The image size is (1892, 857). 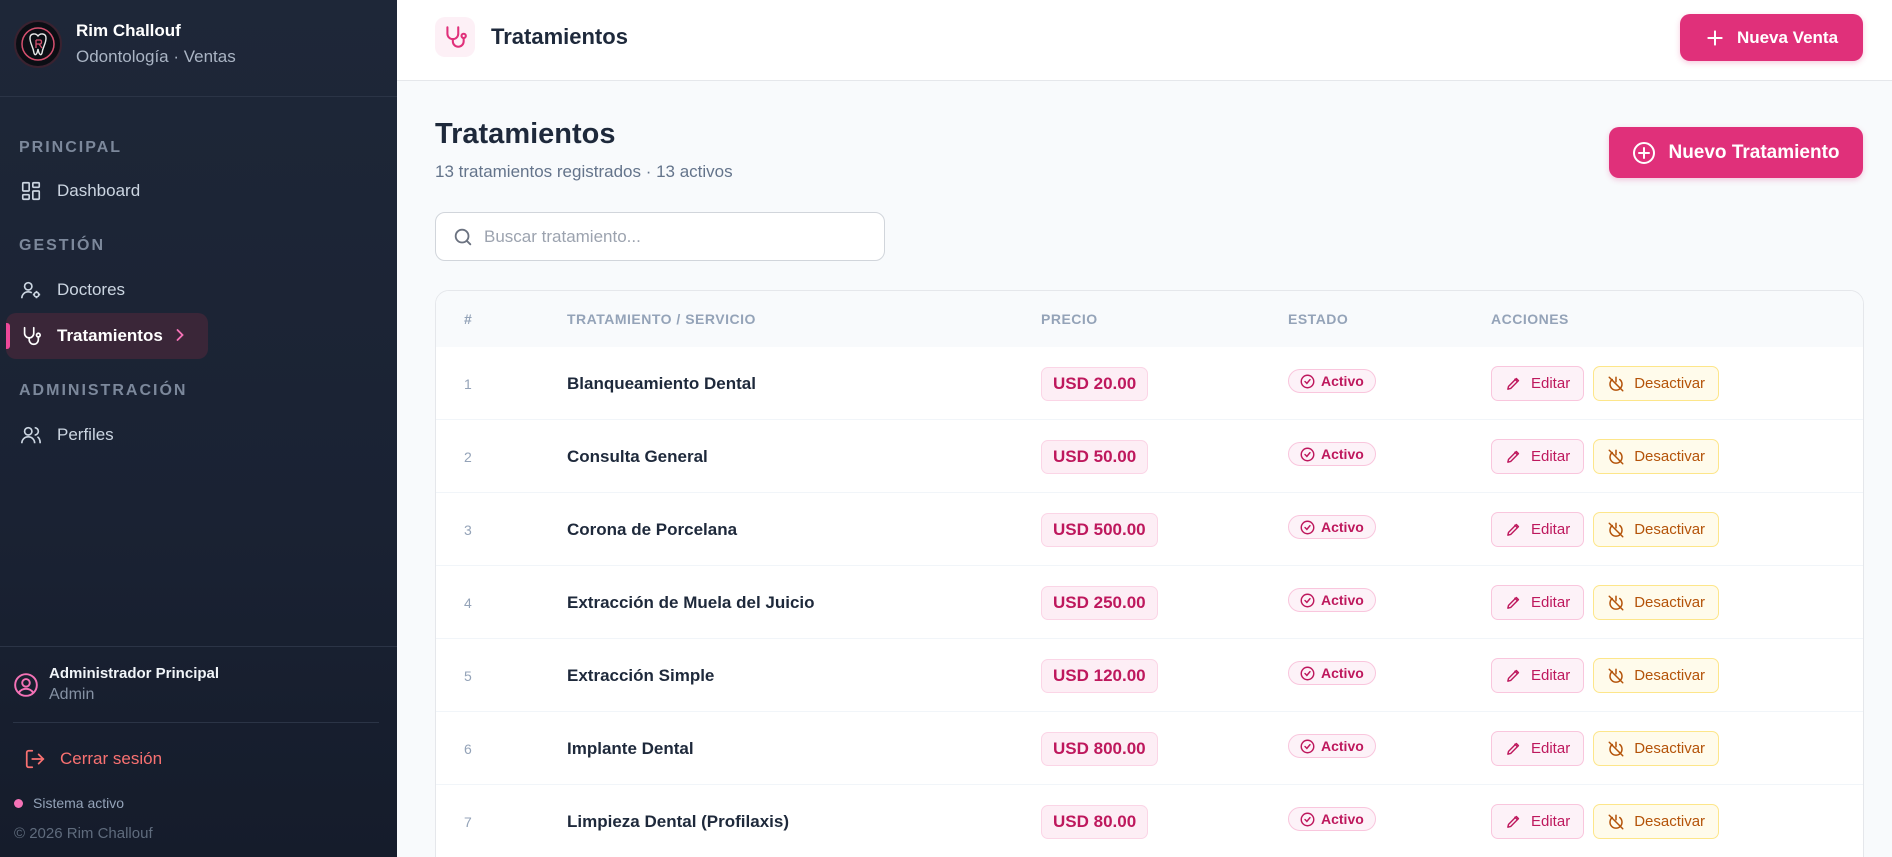 What do you see at coordinates (31, 290) in the screenshot?
I see `user-cog-icon` at bounding box center [31, 290].